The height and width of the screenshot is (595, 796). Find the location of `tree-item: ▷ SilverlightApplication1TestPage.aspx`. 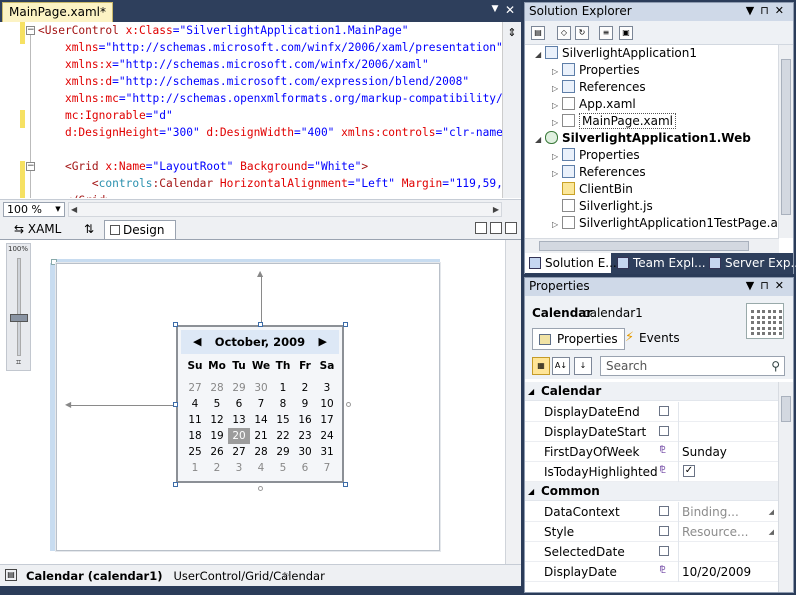

tree-item: ▷ SilverlightApplication1TestPage.aspx is located at coordinates (665, 223).